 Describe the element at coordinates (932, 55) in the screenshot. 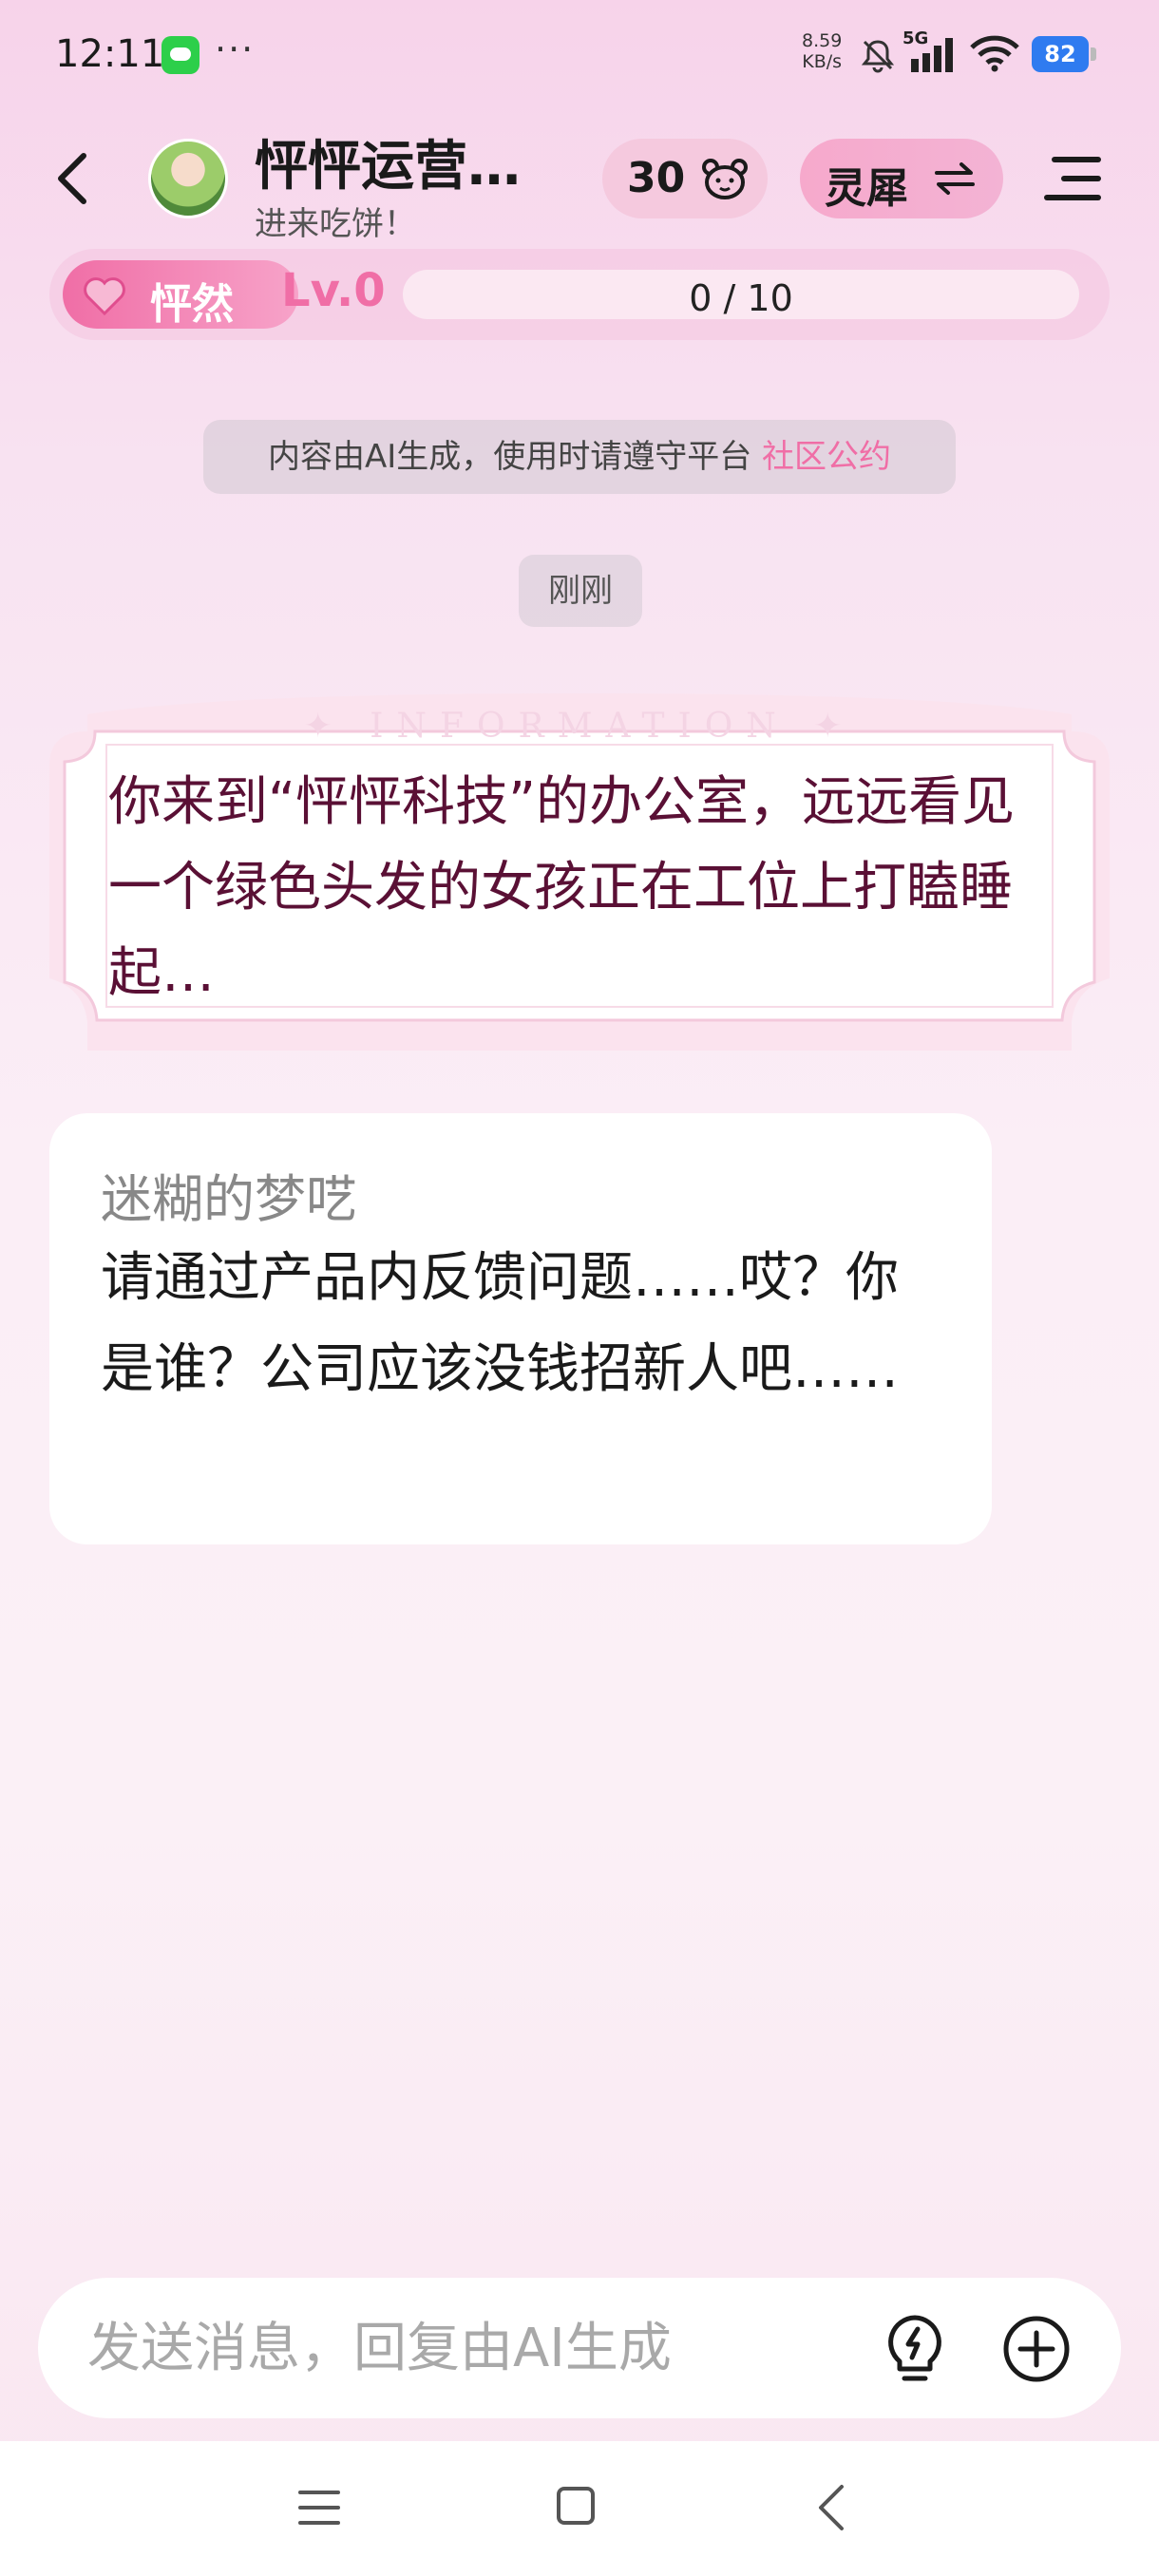

I see `signal-icon` at that location.